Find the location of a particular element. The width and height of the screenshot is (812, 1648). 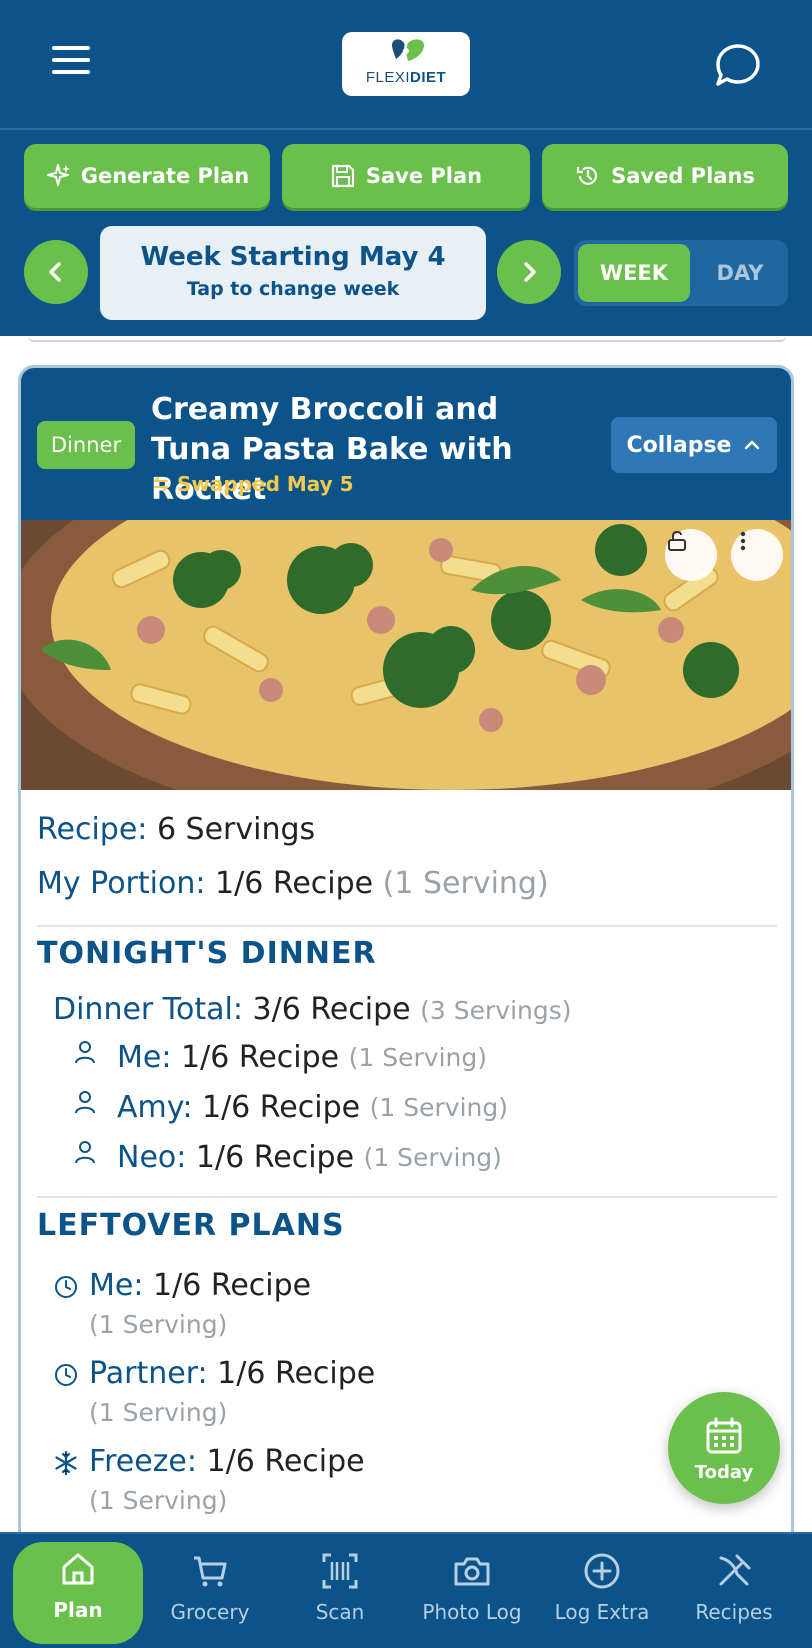

more-options-icon is located at coordinates (757, 555).